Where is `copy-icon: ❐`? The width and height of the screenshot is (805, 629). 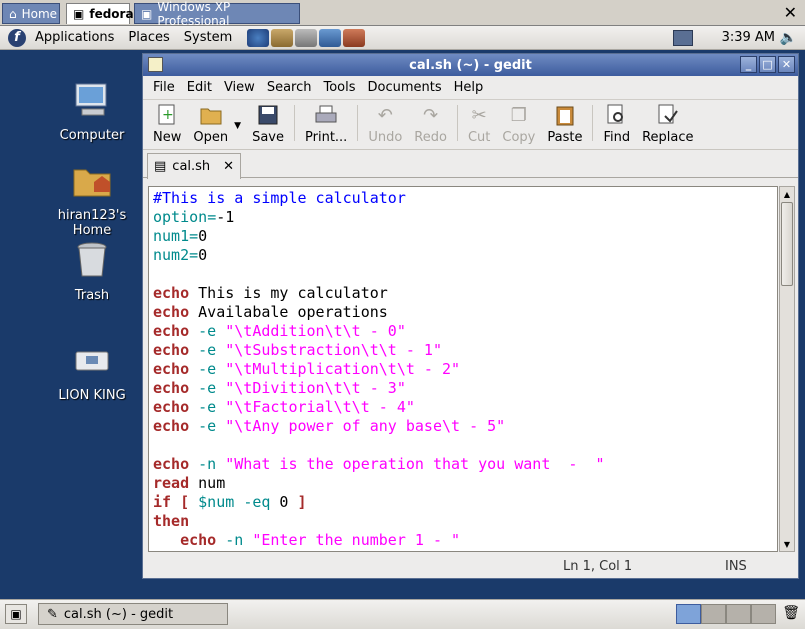
copy-icon: ❐ is located at coordinates (518, 115).